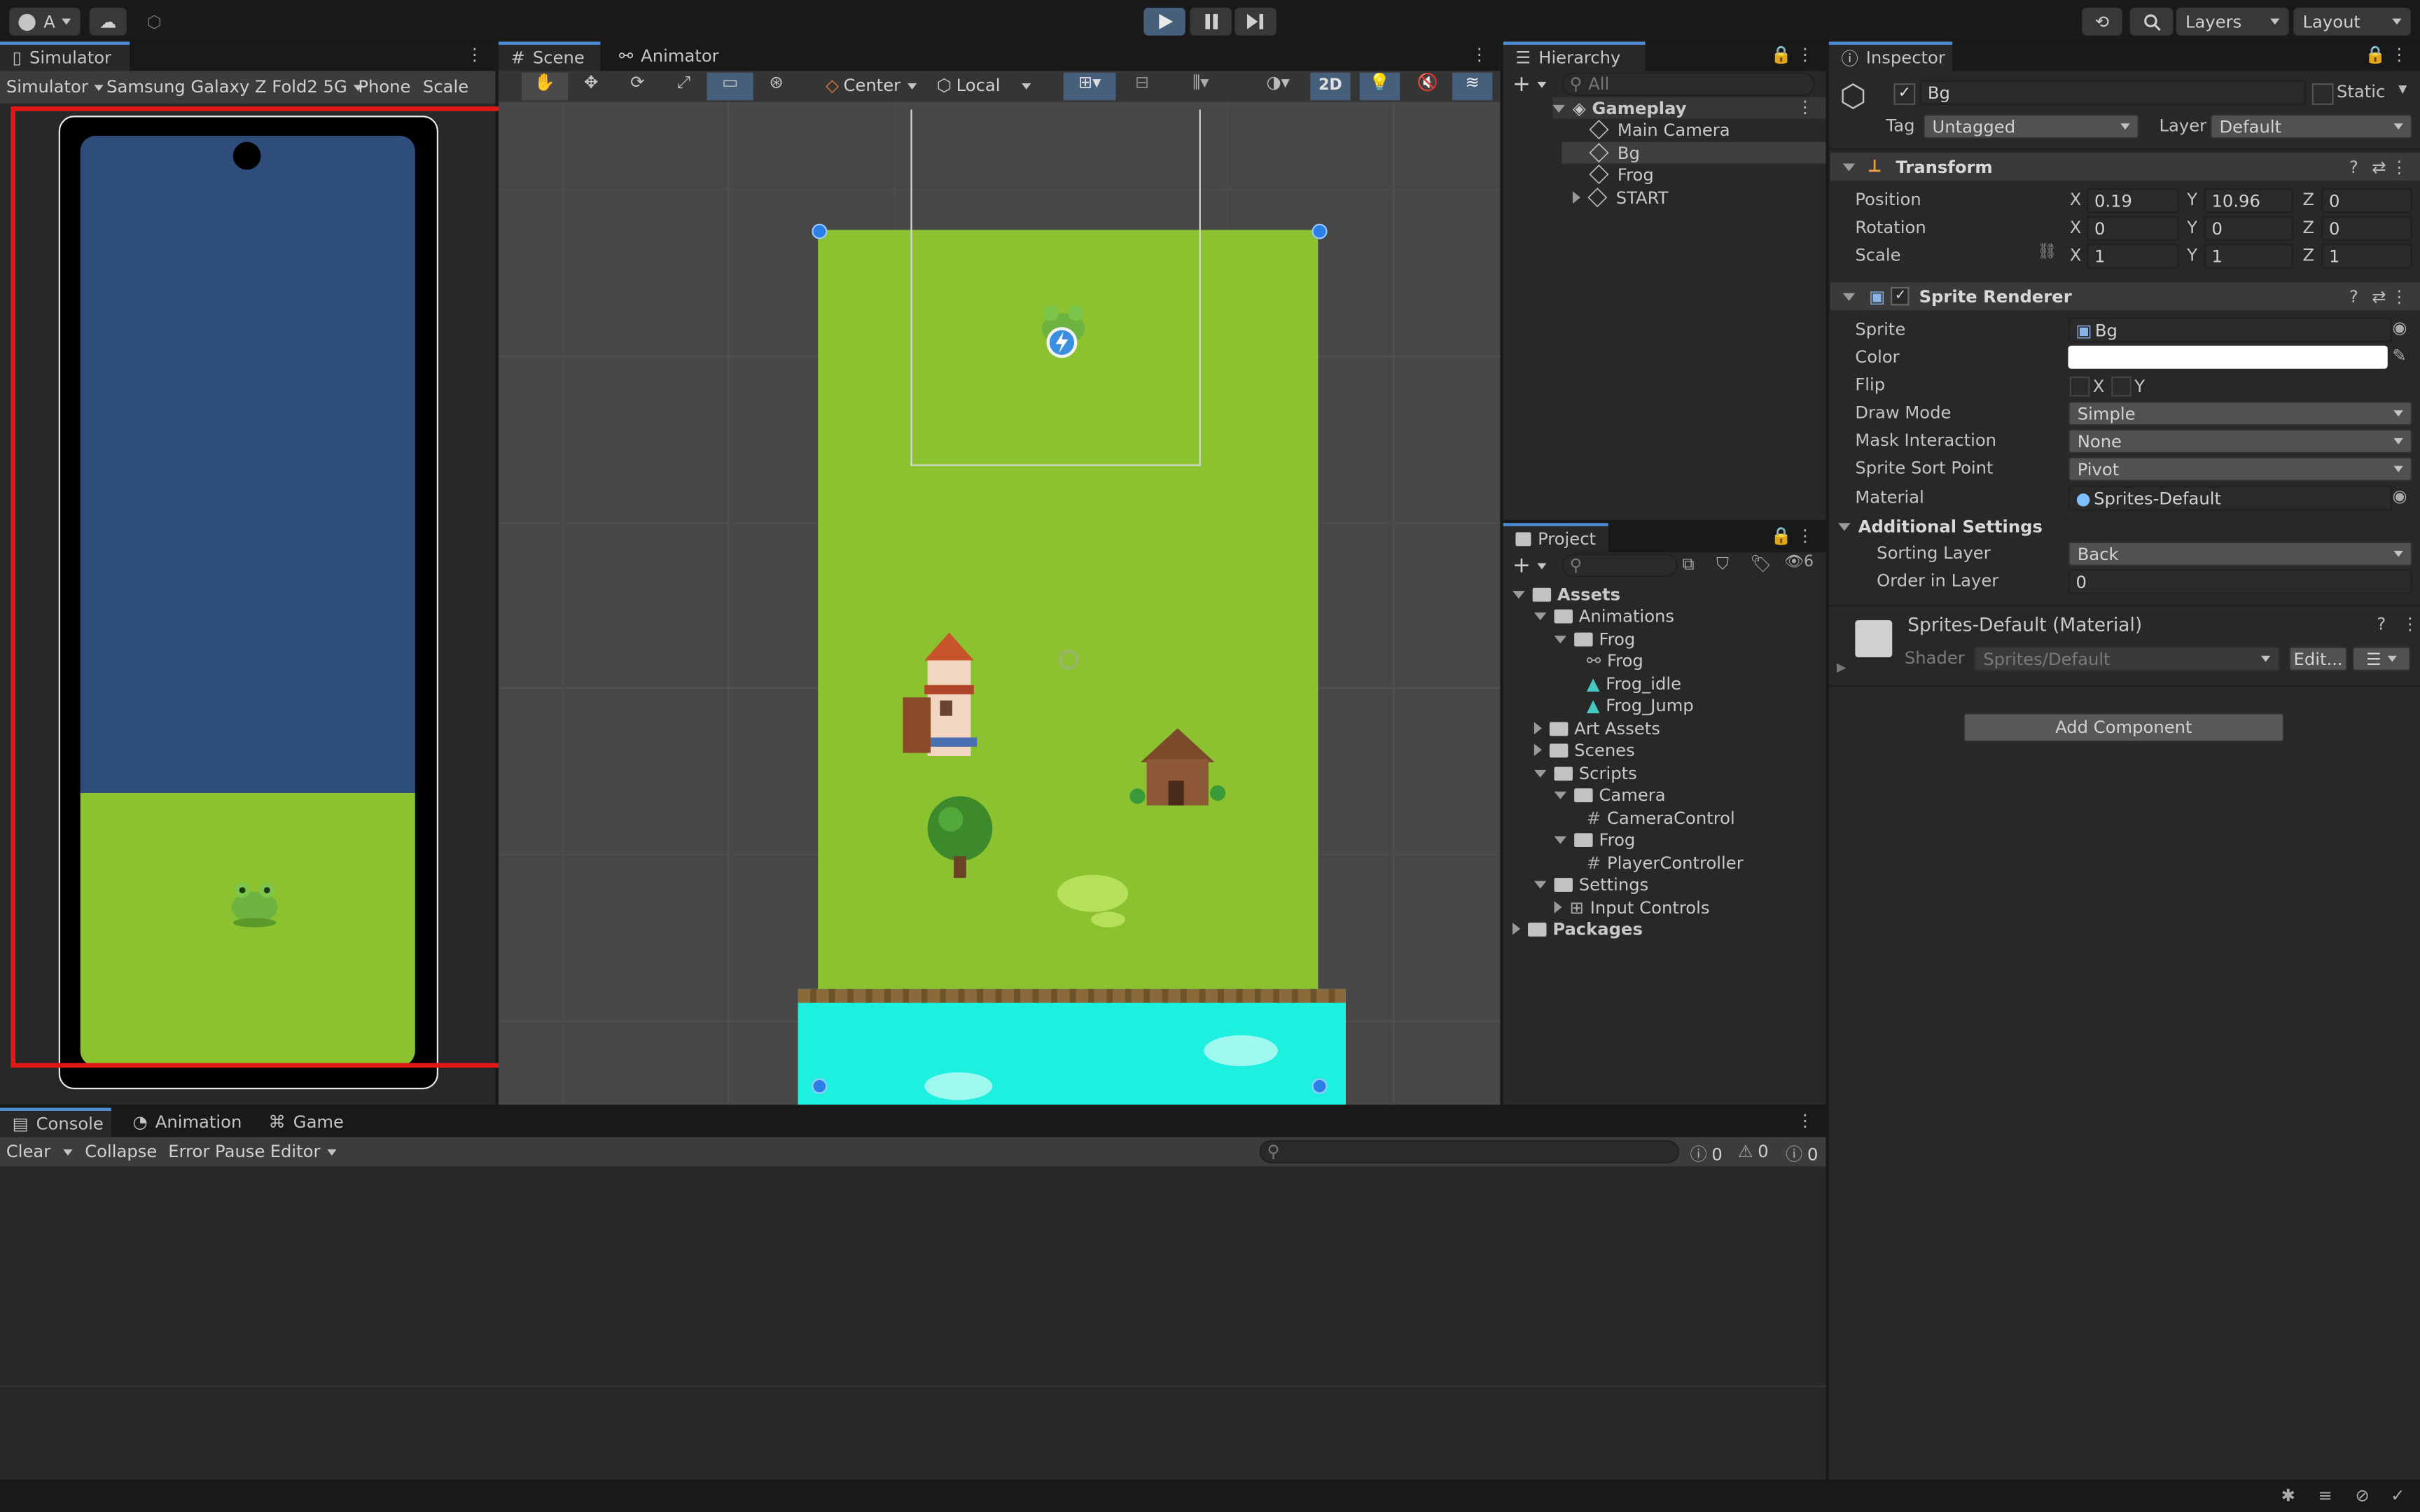 Image resolution: width=2420 pixels, height=1512 pixels. What do you see at coordinates (2232, 22) in the screenshot?
I see `layers-dropdown: Layers` at bounding box center [2232, 22].